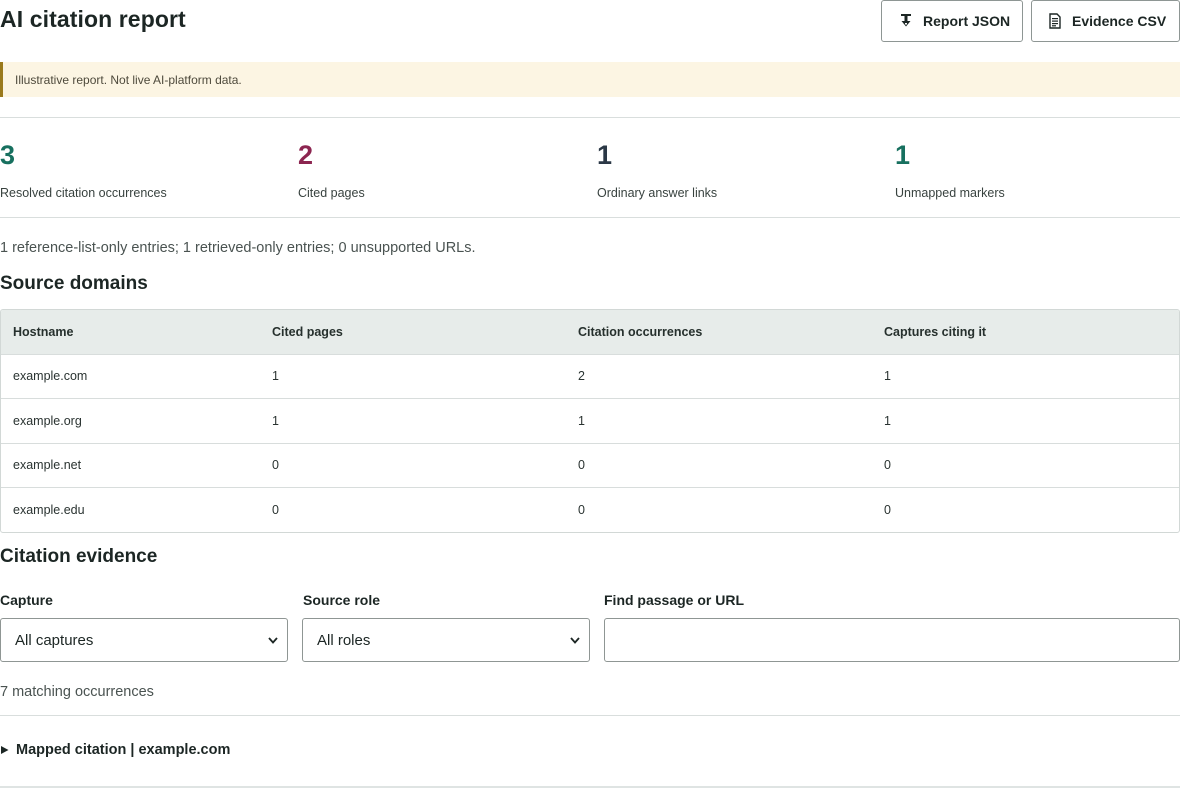 The image size is (1180, 800). What do you see at coordinates (144, 640) in the screenshot?
I see `capture-select: All captures` at bounding box center [144, 640].